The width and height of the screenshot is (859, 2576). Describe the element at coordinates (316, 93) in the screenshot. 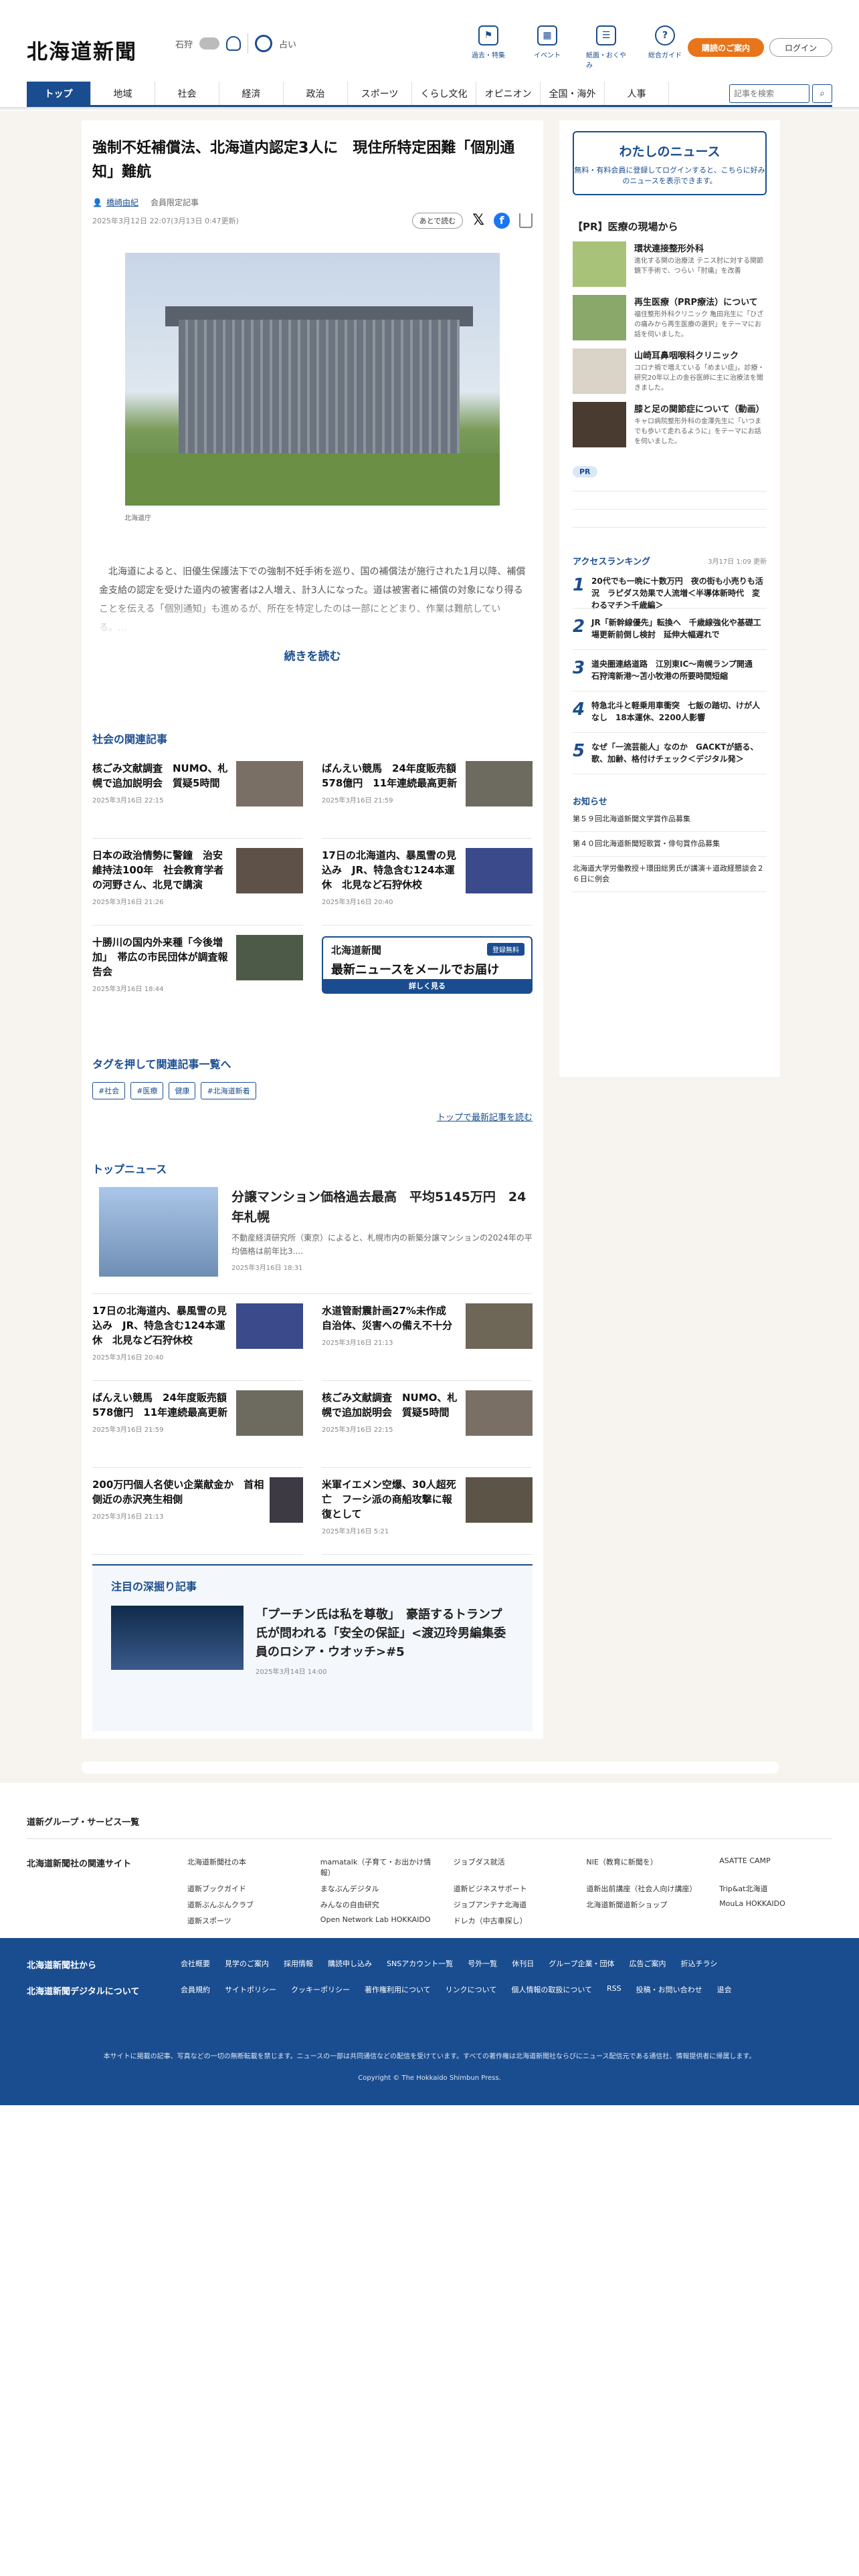

I see `nav-item-politics: 政治` at that location.